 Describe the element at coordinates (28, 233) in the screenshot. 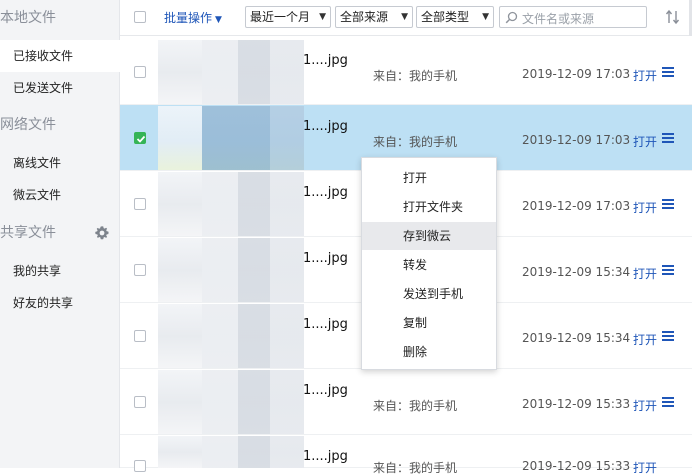

I see `section-title: 共享文件` at that location.